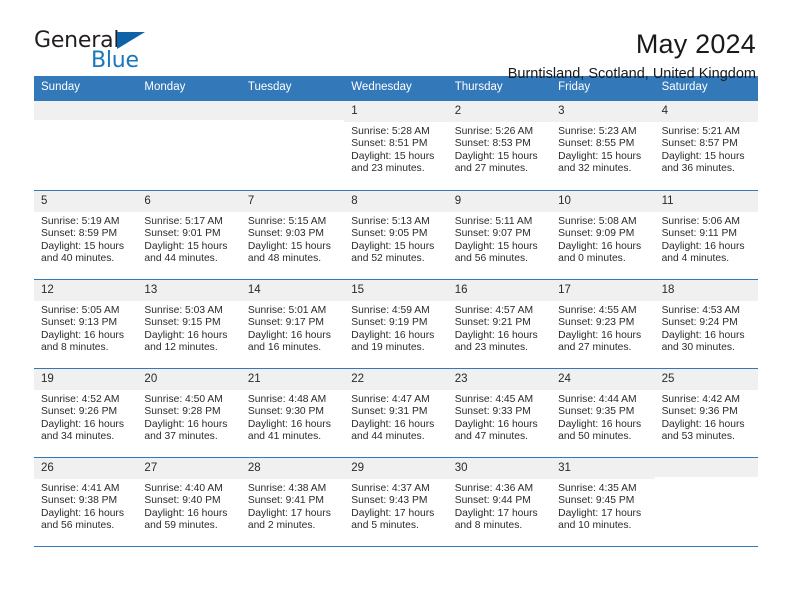 Image resolution: width=792 pixels, height=612 pixels. Describe the element at coordinates (603, 468) in the screenshot. I see `day-number: 31` at that location.